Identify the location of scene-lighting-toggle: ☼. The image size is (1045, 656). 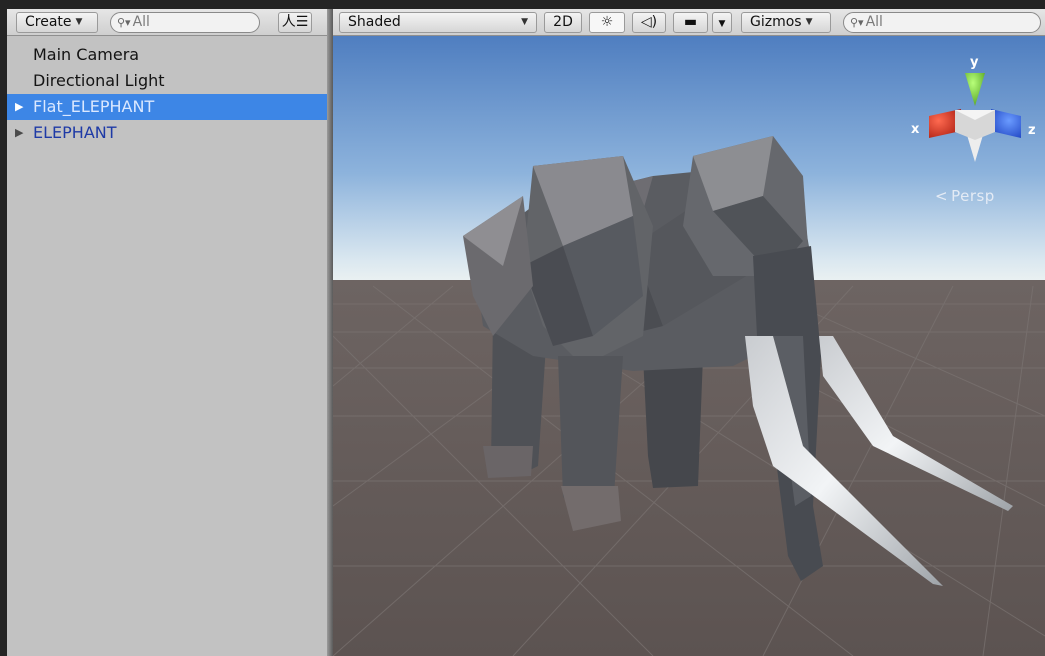
(607, 22).